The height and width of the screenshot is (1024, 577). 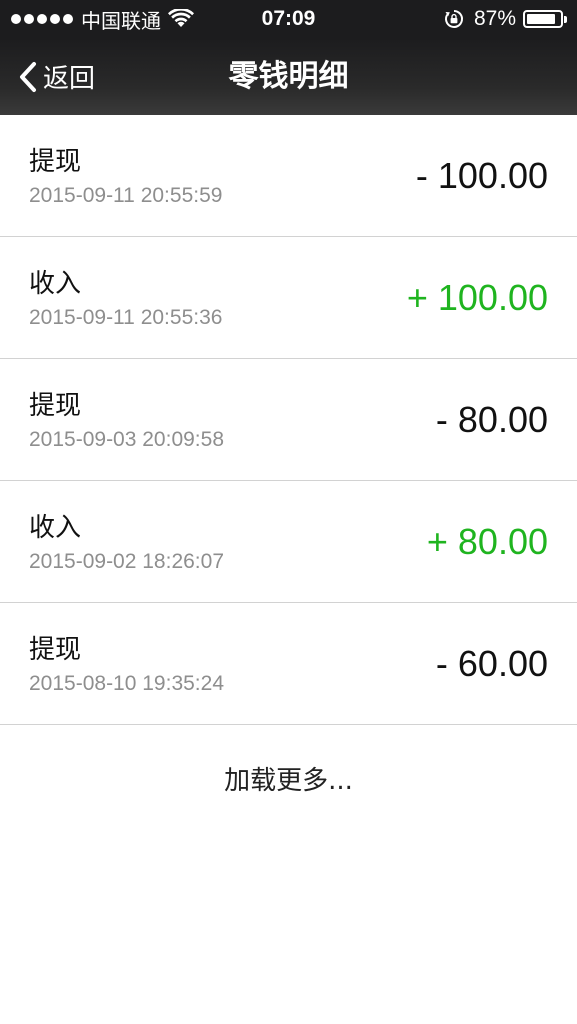 I want to click on navigation-bar: 返回 零钱明细, so click(x=288, y=76).